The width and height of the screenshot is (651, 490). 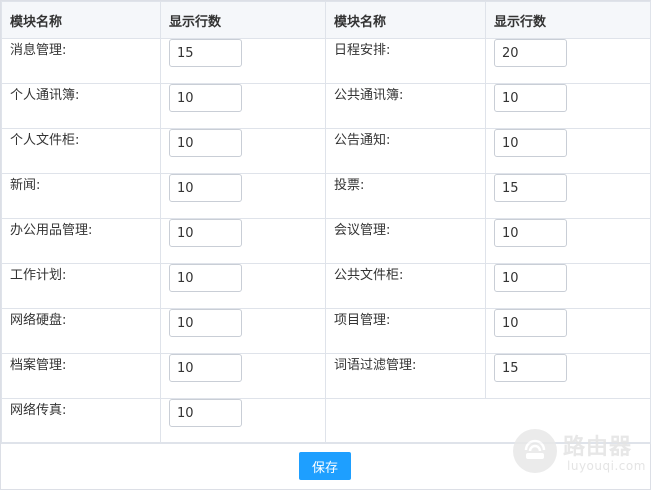 I want to click on table-row: 网络硬盘: 项目管理:, so click(x=326, y=331).